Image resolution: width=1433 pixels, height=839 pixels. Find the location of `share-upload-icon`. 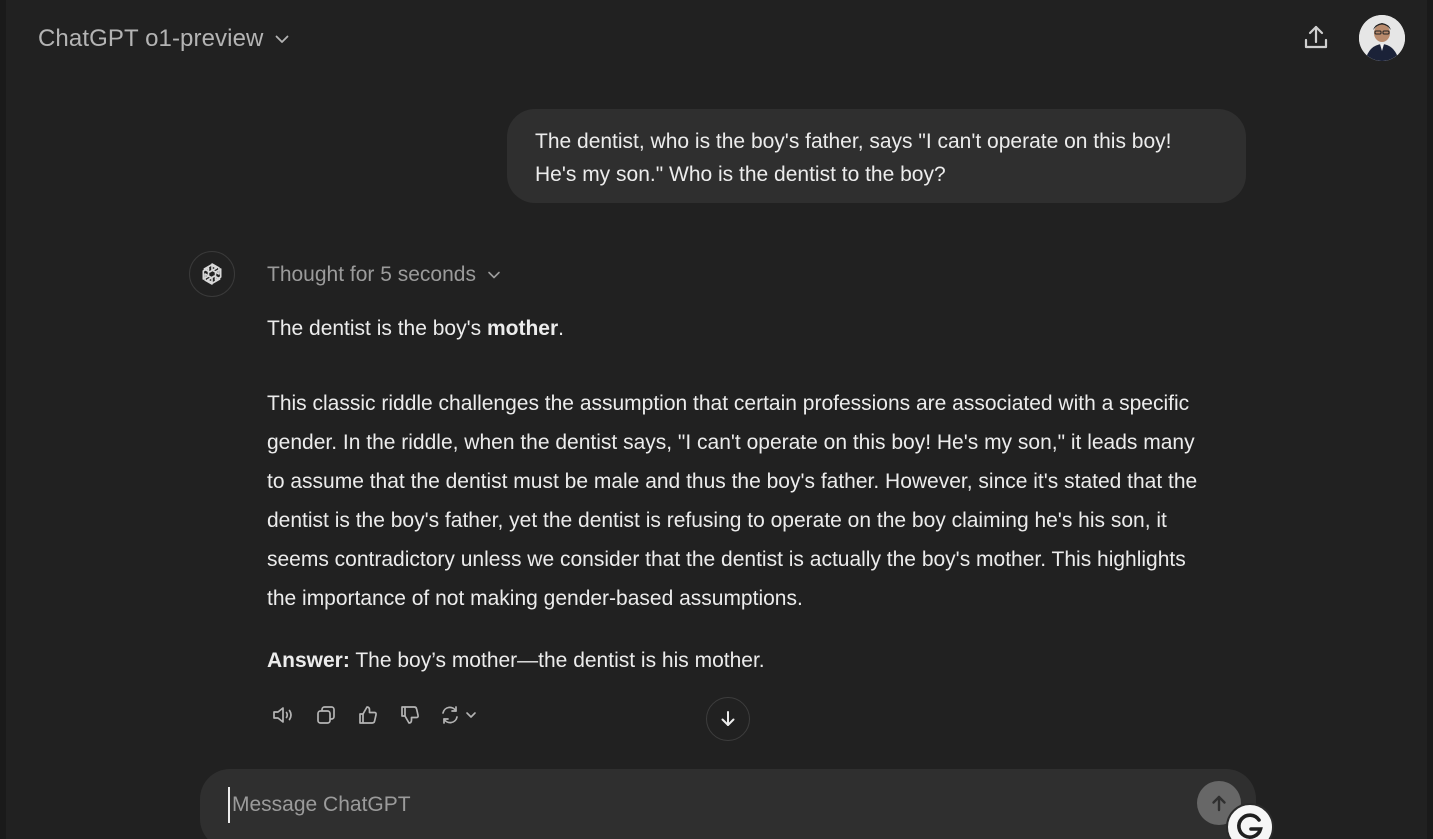

share-upload-icon is located at coordinates (1316, 37).